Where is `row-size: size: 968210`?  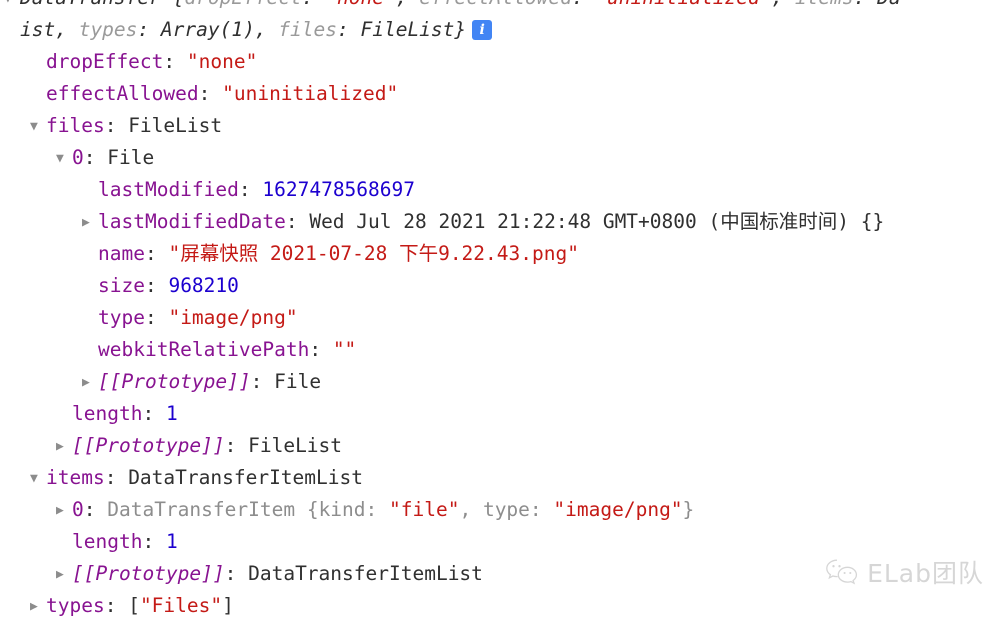 row-size: size: 968210 is located at coordinates (503, 286).